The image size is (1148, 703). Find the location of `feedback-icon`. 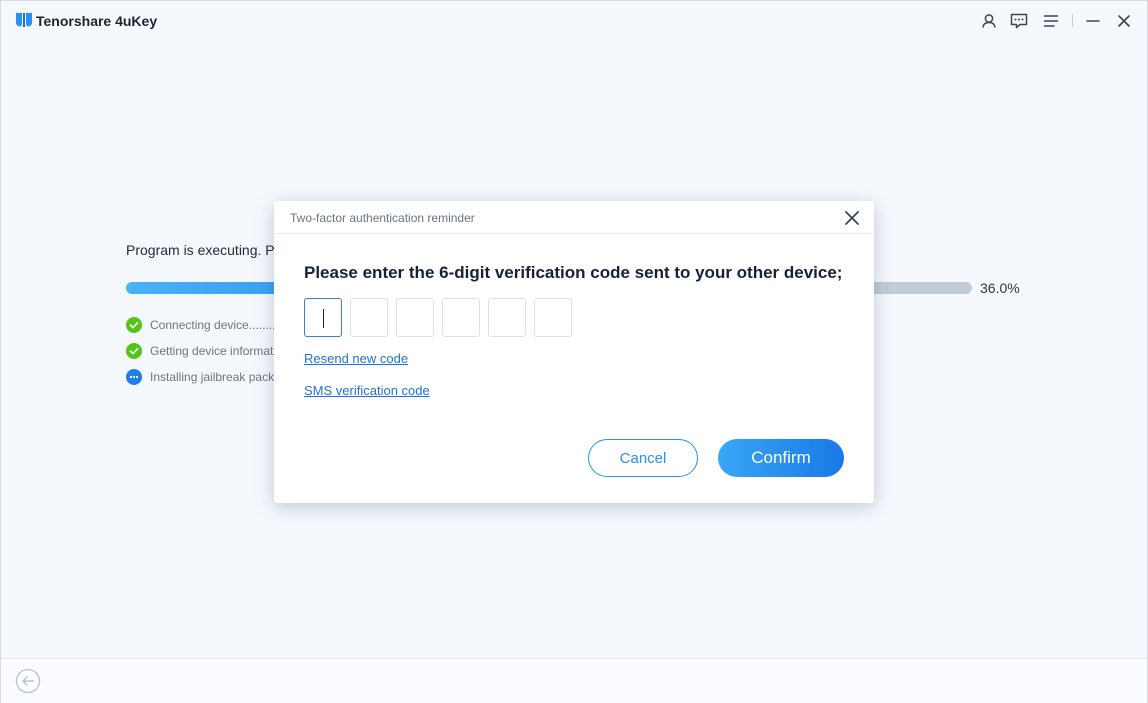

feedback-icon is located at coordinates (1019, 21).